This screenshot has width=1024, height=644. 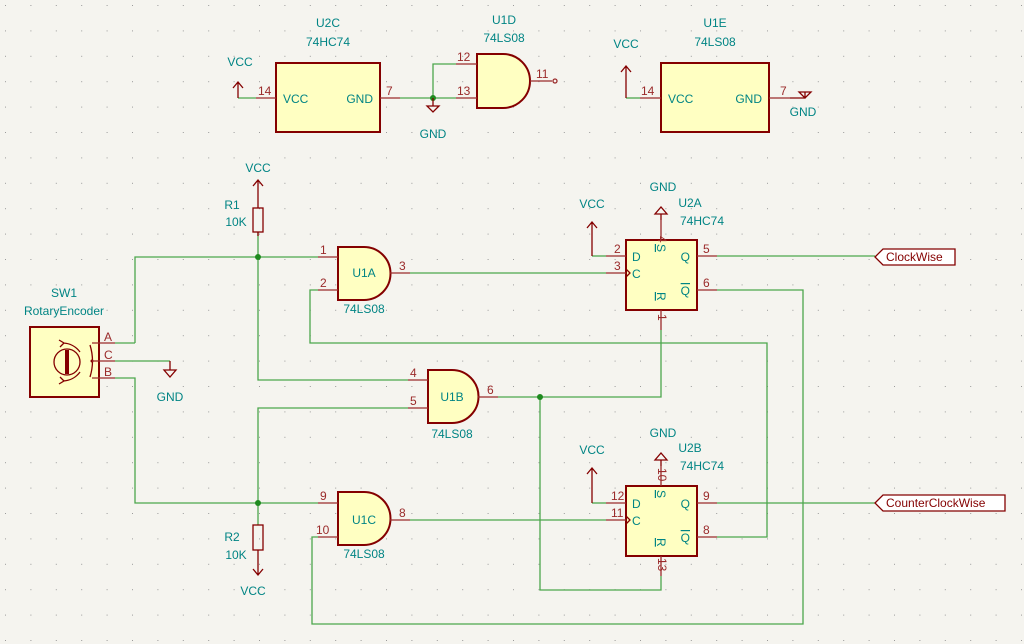 What do you see at coordinates (232, 537) in the screenshot?
I see `ref: R2` at bounding box center [232, 537].